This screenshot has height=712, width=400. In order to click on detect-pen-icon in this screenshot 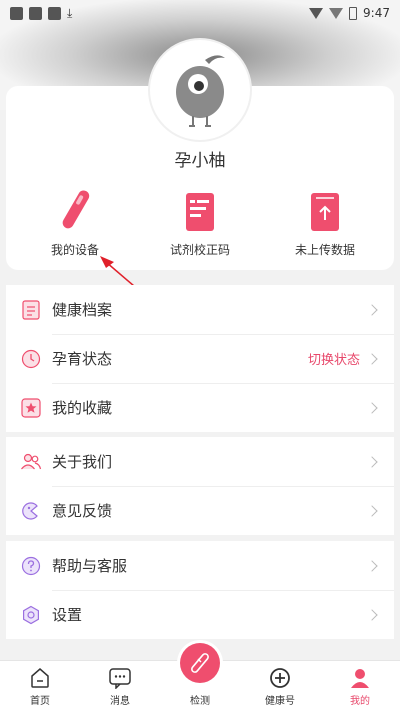, I will do `click(200, 663)`.